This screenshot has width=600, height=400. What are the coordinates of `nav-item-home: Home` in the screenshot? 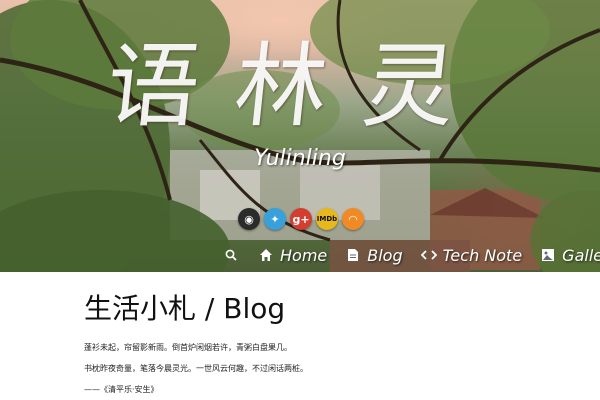 It's located at (292, 255).